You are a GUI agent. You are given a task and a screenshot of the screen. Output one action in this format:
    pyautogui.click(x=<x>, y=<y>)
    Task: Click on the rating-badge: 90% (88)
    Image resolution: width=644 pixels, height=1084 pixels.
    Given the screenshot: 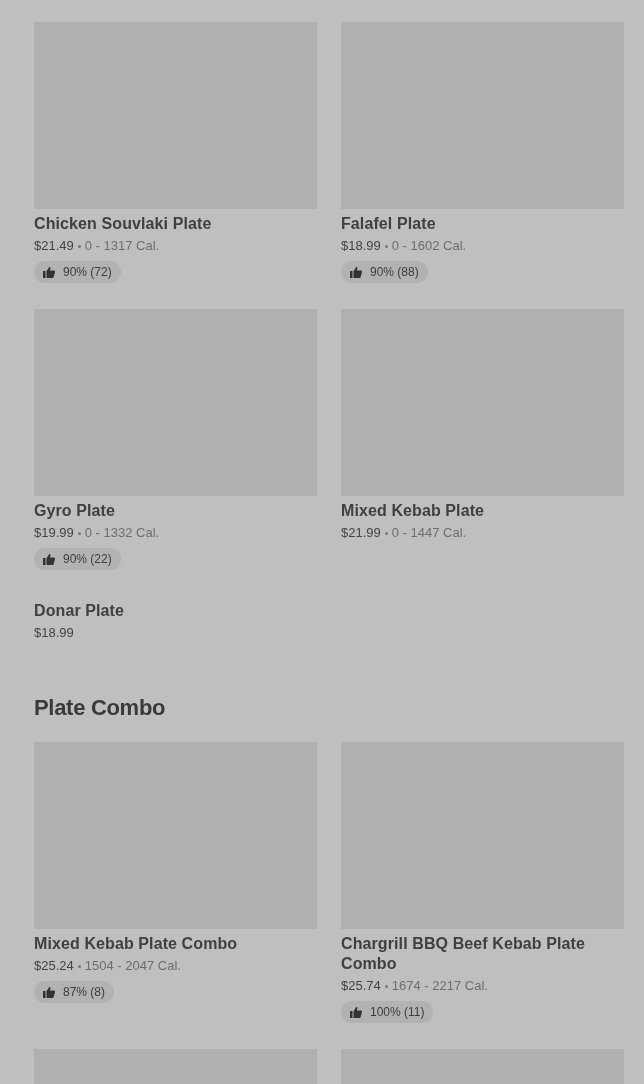 What is the action you would take?
    pyautogui.click(x=384, y=272)
    